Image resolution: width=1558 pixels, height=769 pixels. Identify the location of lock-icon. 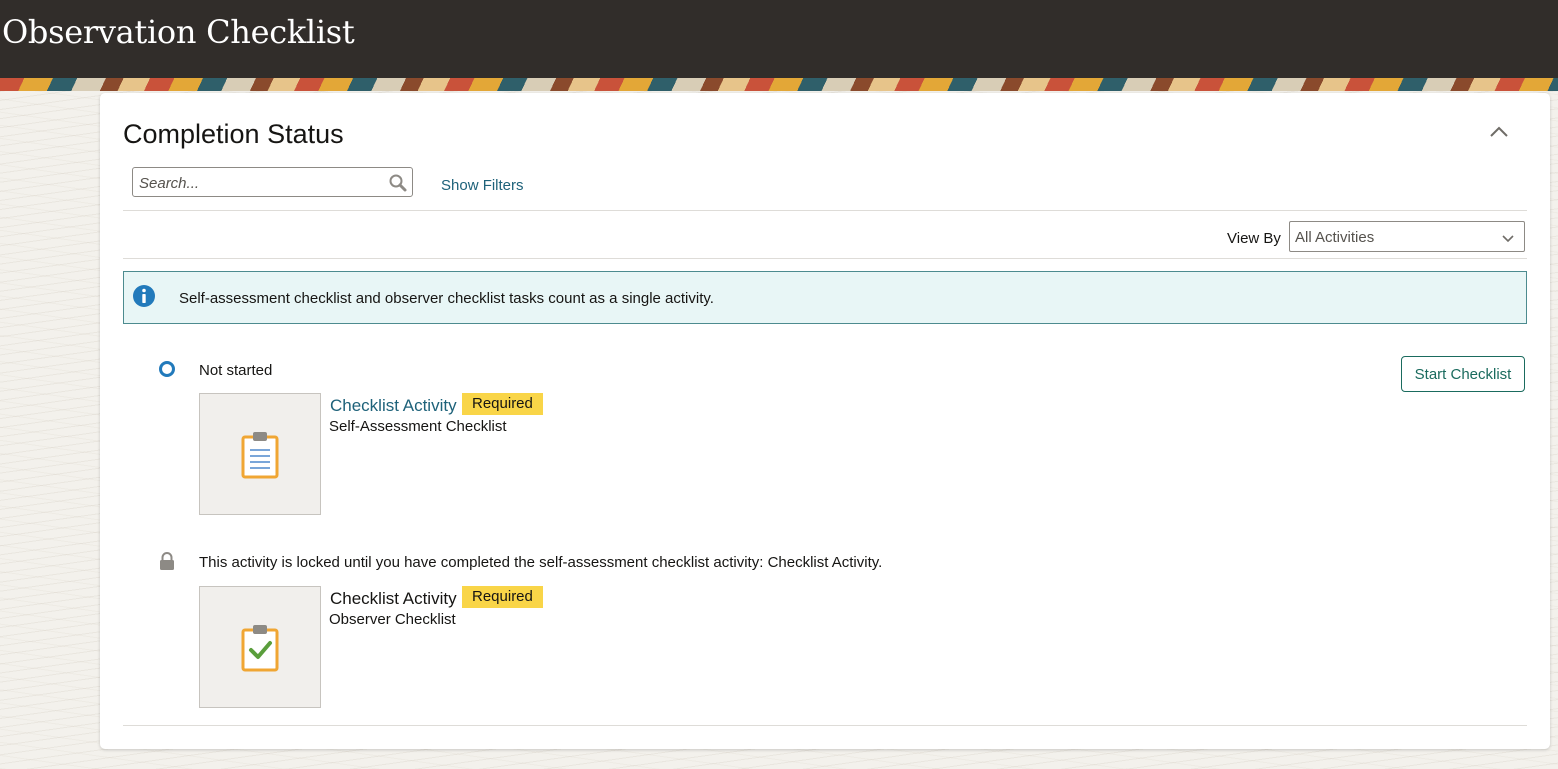
(167, 561).